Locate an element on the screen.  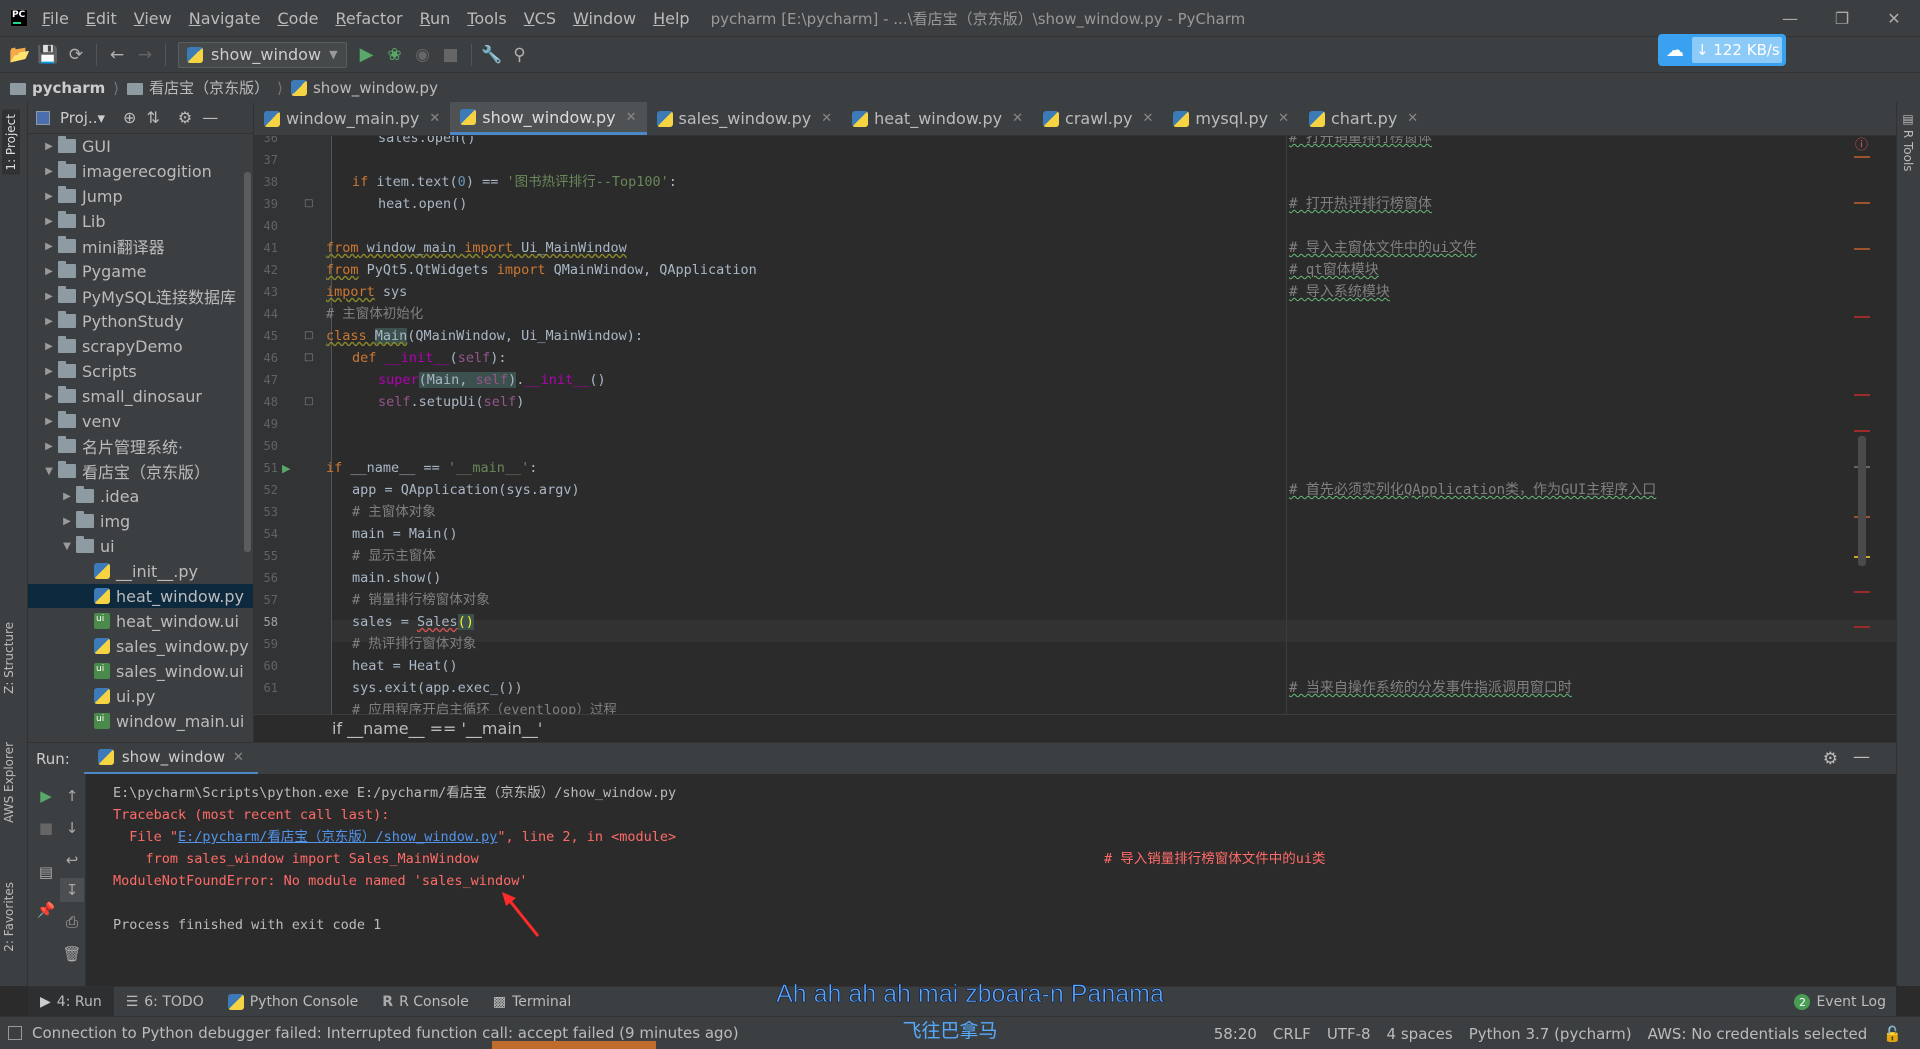
sync-icon: ⟳ is located at coordinates (76, 55).